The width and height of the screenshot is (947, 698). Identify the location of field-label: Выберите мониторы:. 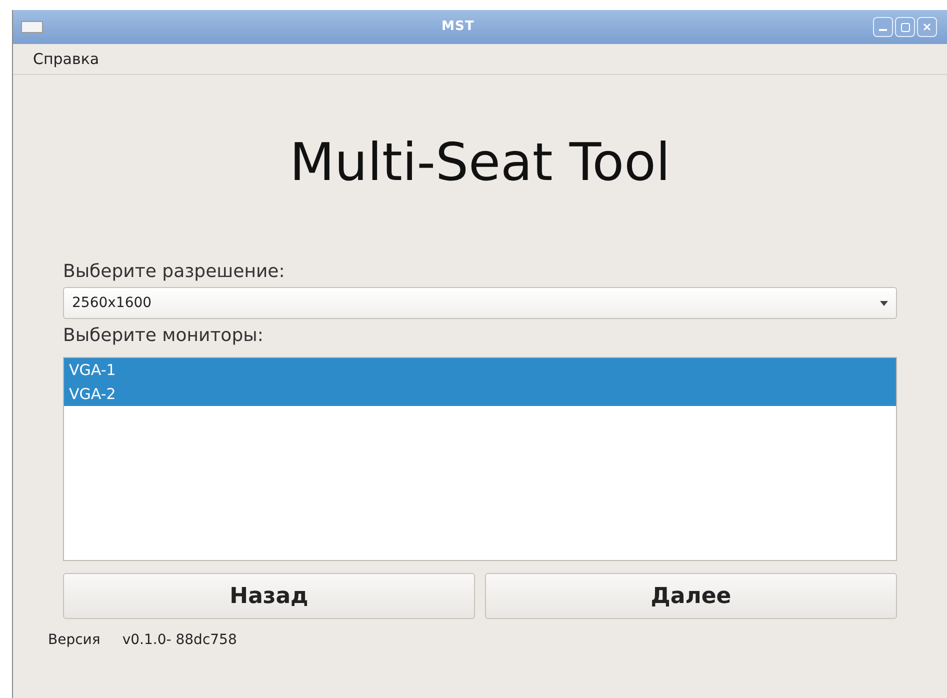
(163, 336).